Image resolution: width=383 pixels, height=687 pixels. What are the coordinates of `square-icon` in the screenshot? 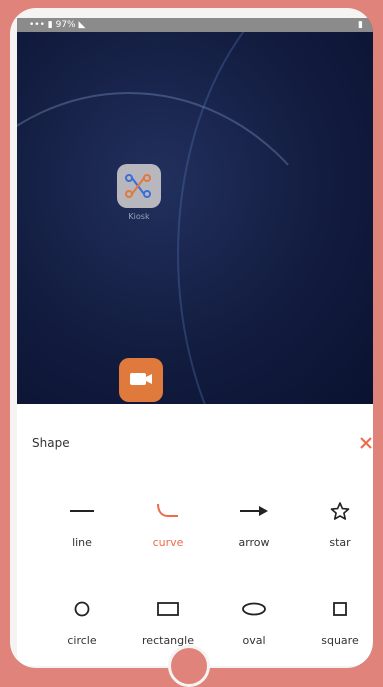 It's located at (336, 609).